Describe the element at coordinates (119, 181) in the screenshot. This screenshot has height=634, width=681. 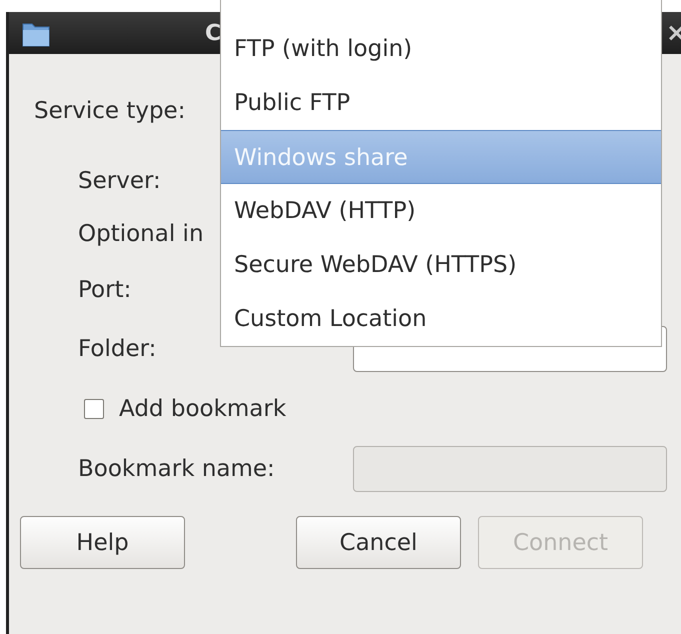
I see `field-label: Server:` at that location.